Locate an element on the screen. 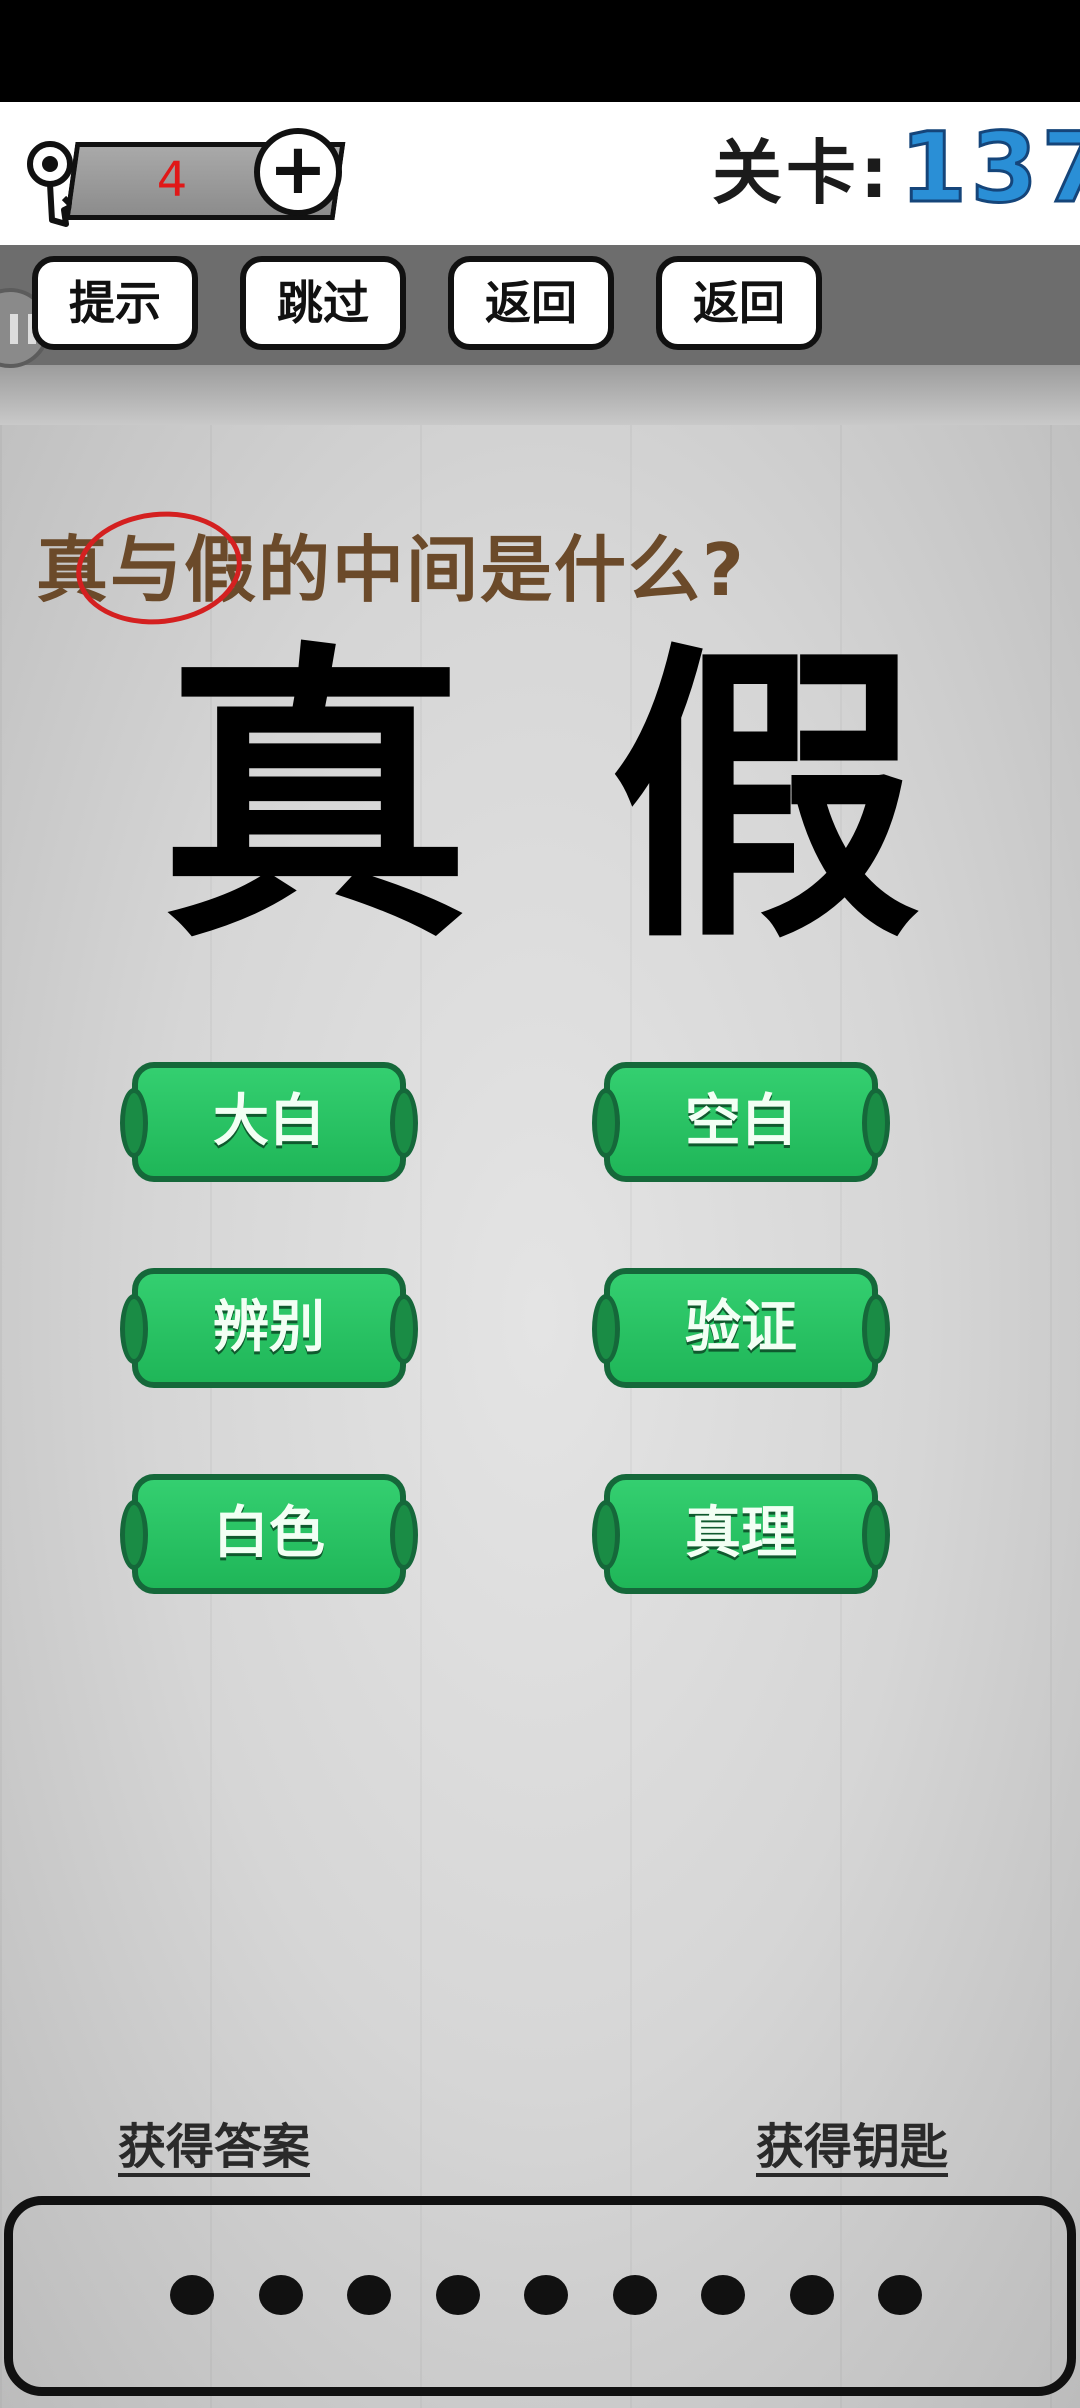 Image resolution: width=1080 pixels, height=2408 pixels. option-label: 验证 is located at coordinates (741, 1327).